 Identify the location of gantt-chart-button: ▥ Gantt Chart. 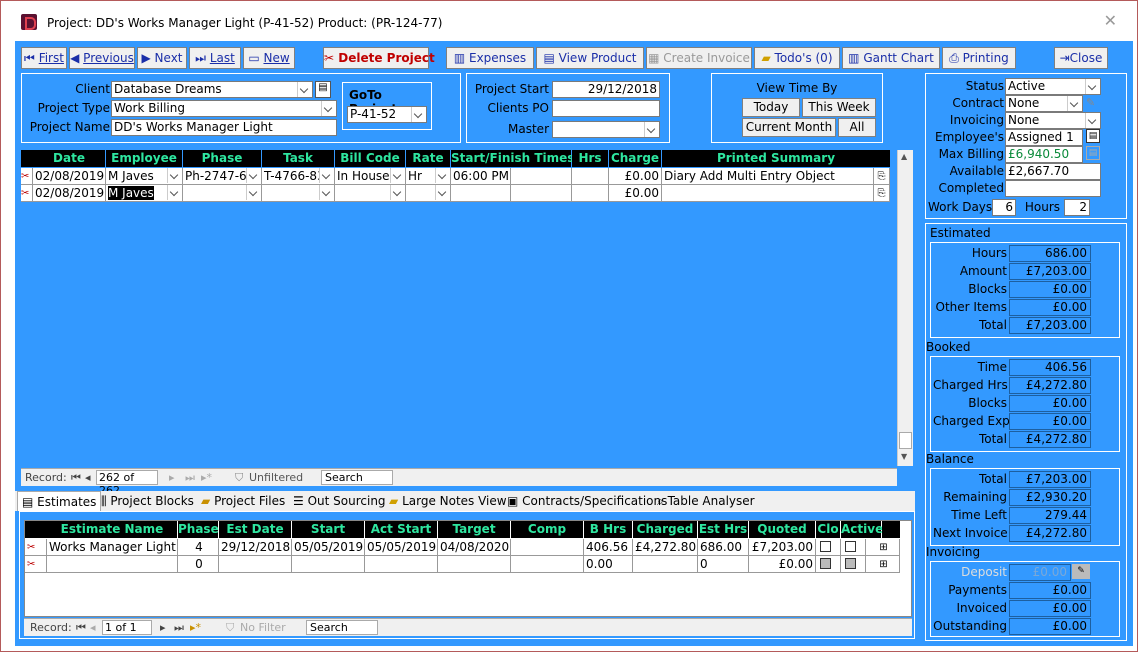
(891, 58).